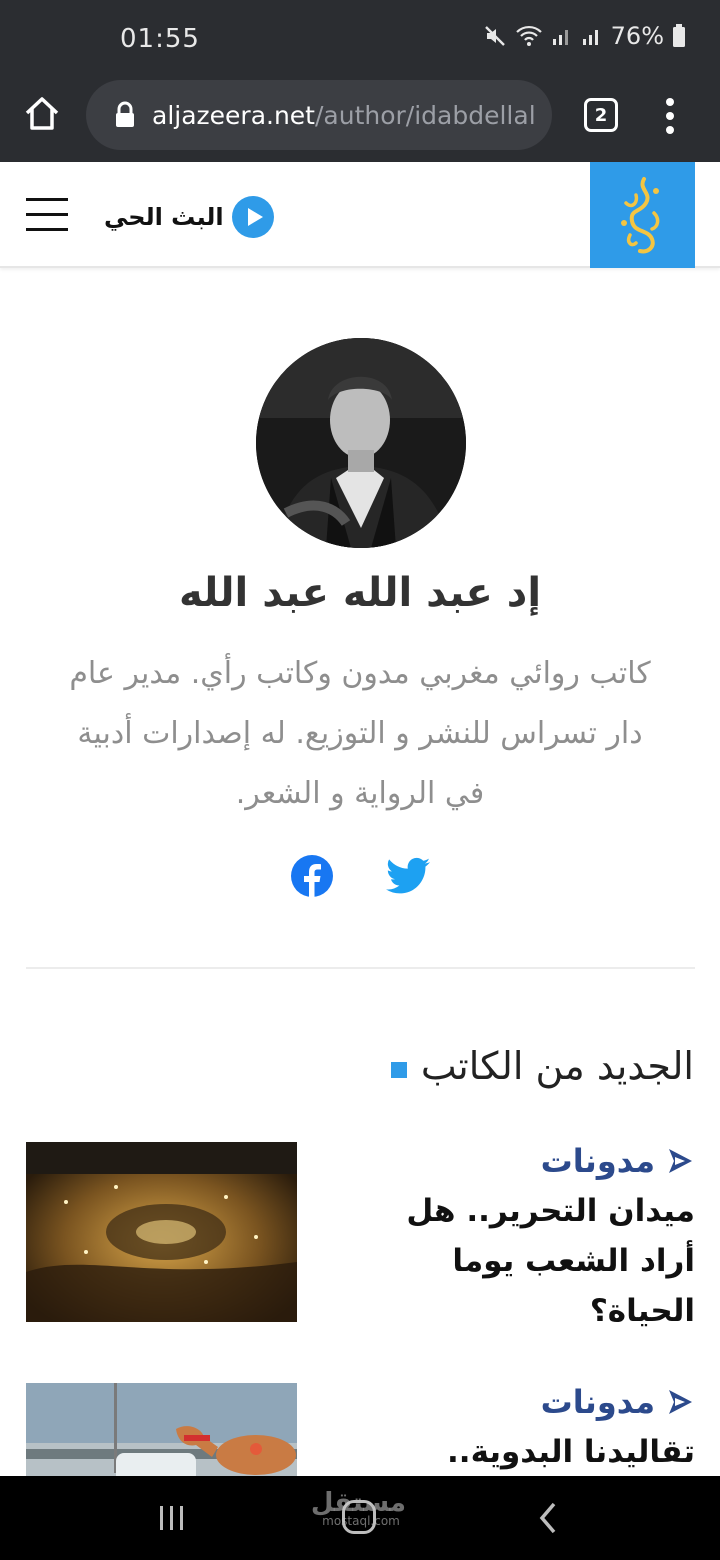 The height and width of the screenshot is (1560, 720). What do you see at coordinates (557, 1066) in the screenshot?
I see `section-title: الجديد من الكاتب` at bounding box center [557, 1066].